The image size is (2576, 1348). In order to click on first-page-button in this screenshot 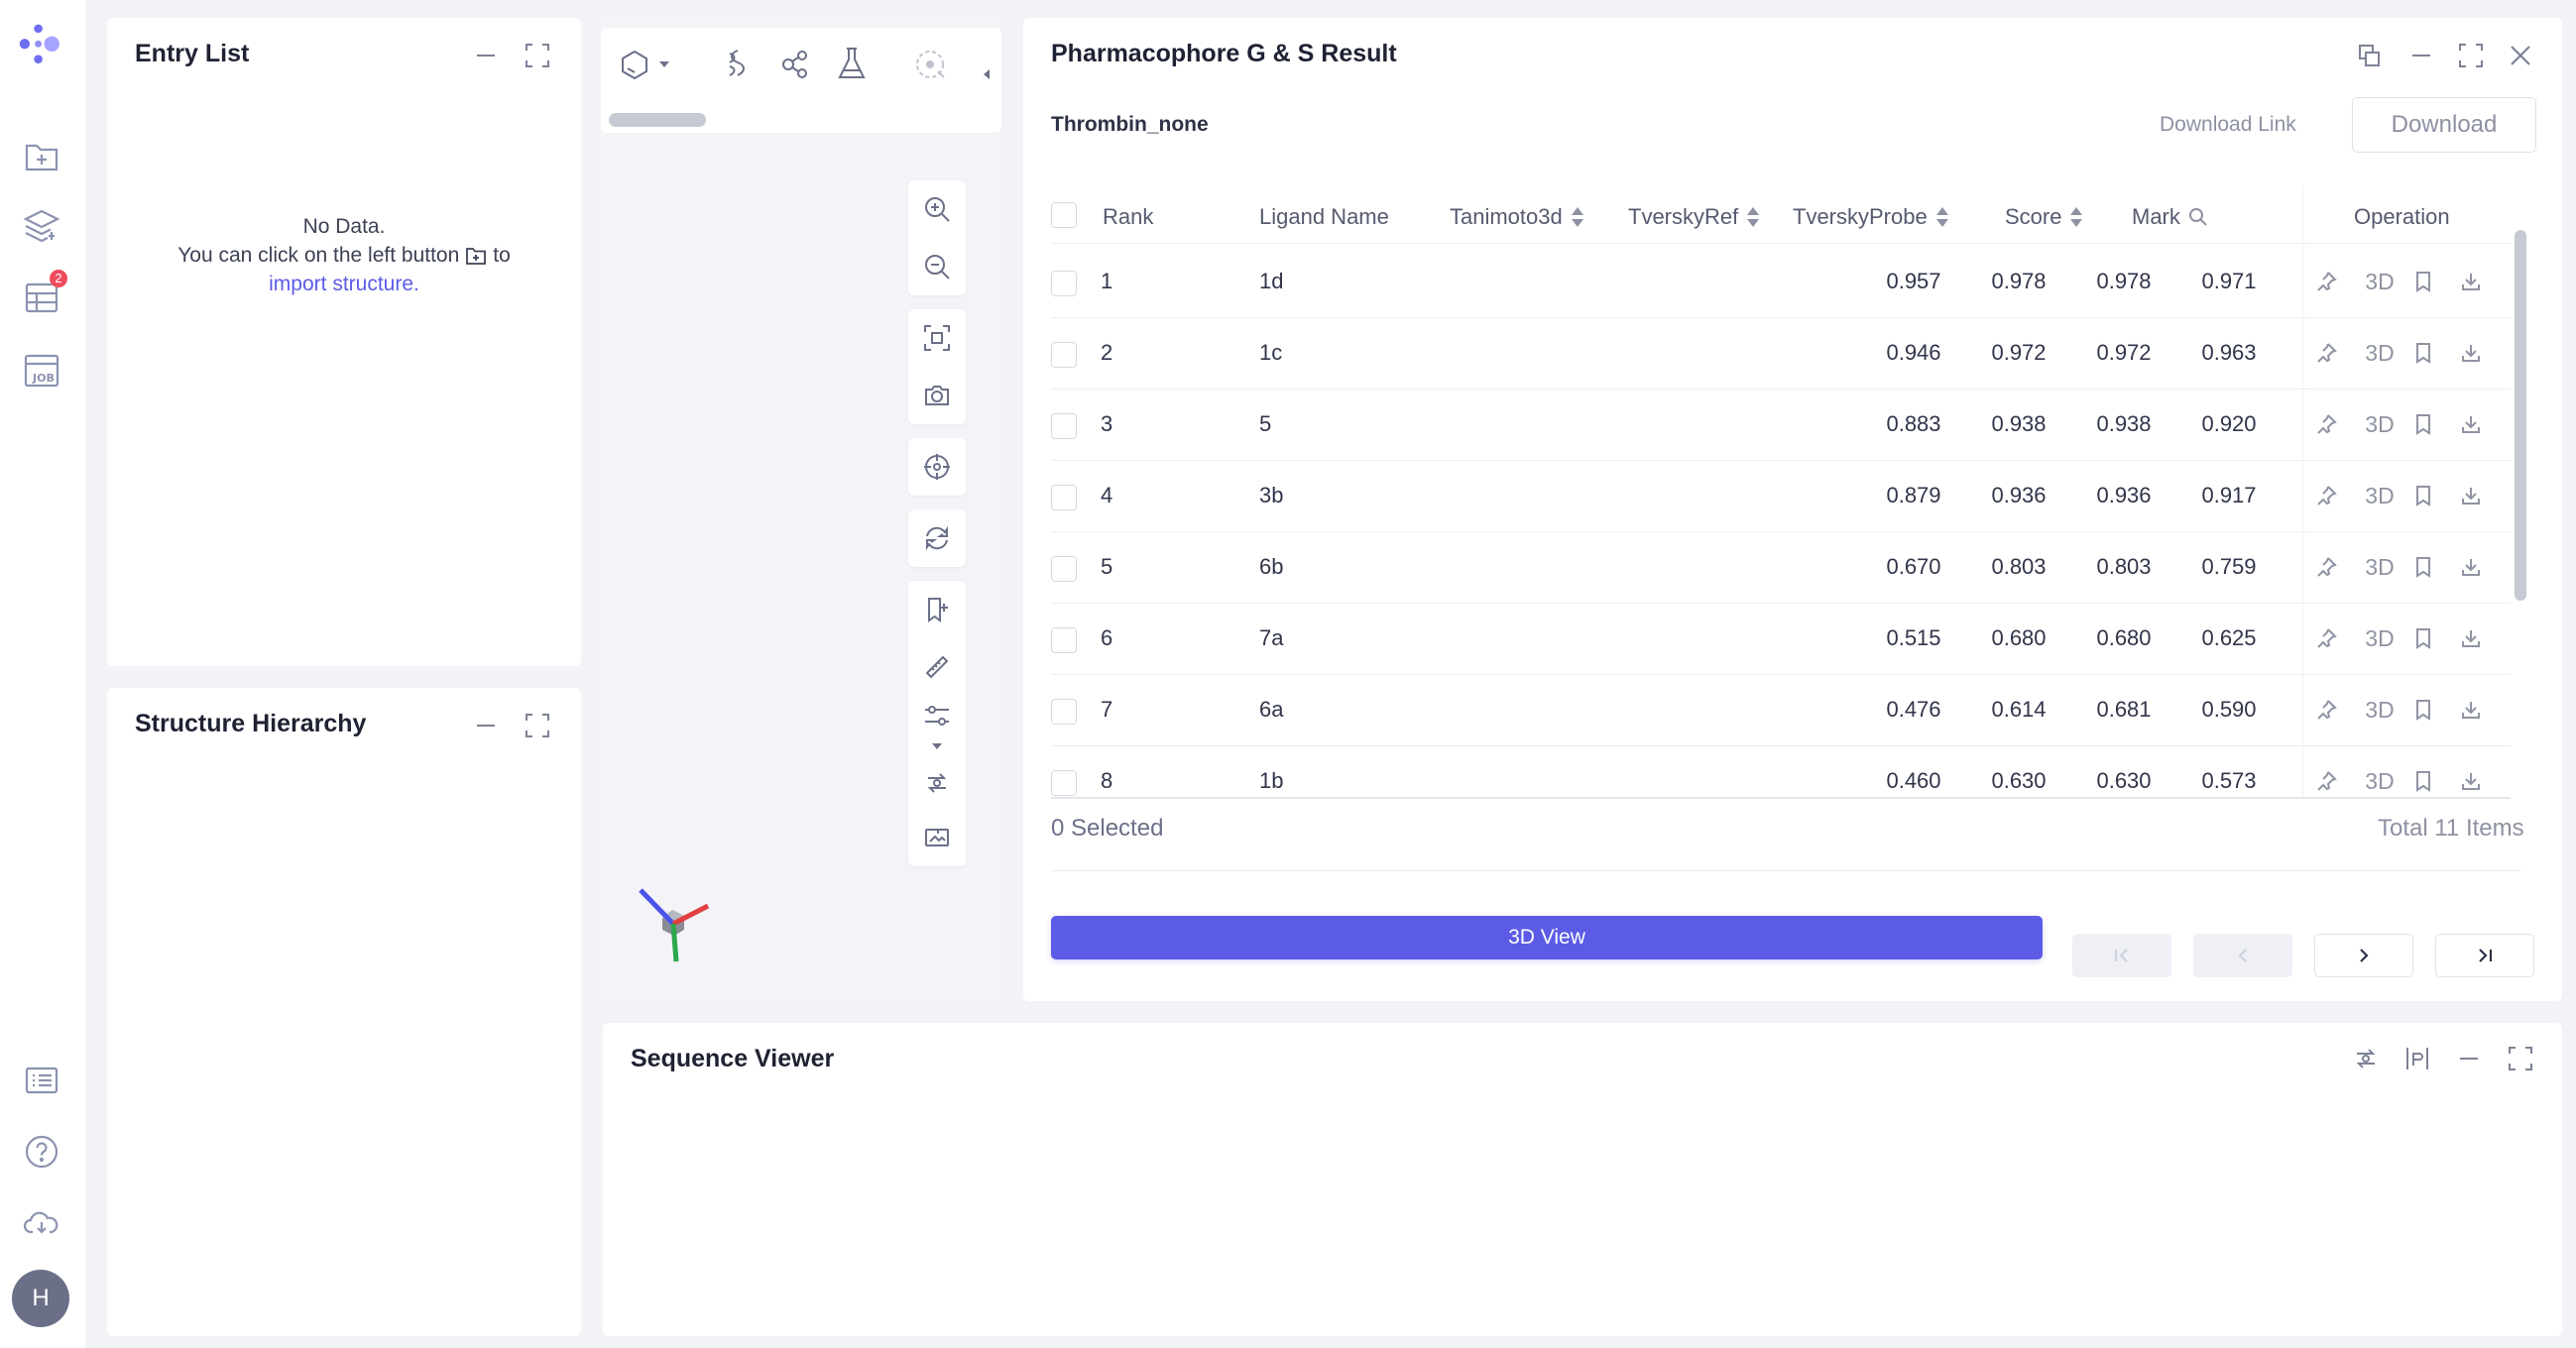, I will do `click(2122, 955)`.